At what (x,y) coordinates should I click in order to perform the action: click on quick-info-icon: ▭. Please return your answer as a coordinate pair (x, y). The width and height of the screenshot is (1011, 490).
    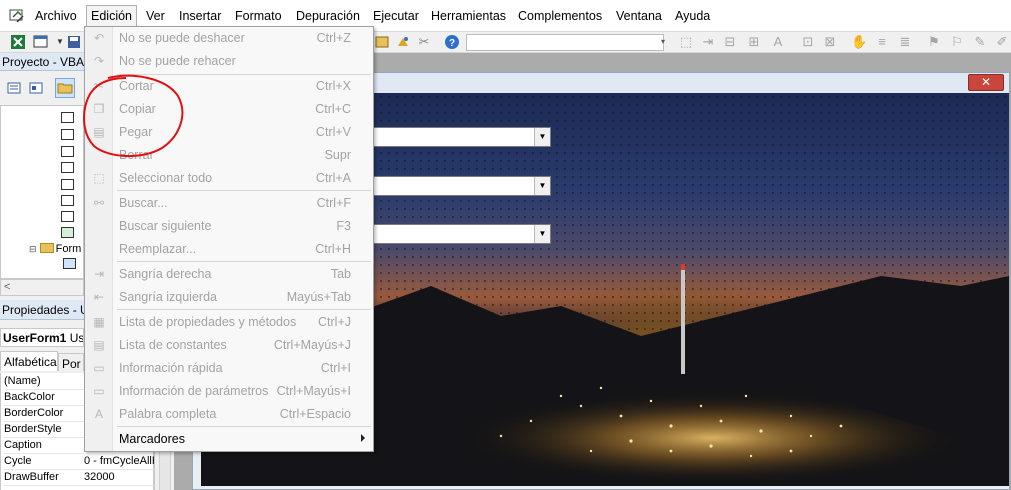
    Looking at the image, I should click on (99, 368).